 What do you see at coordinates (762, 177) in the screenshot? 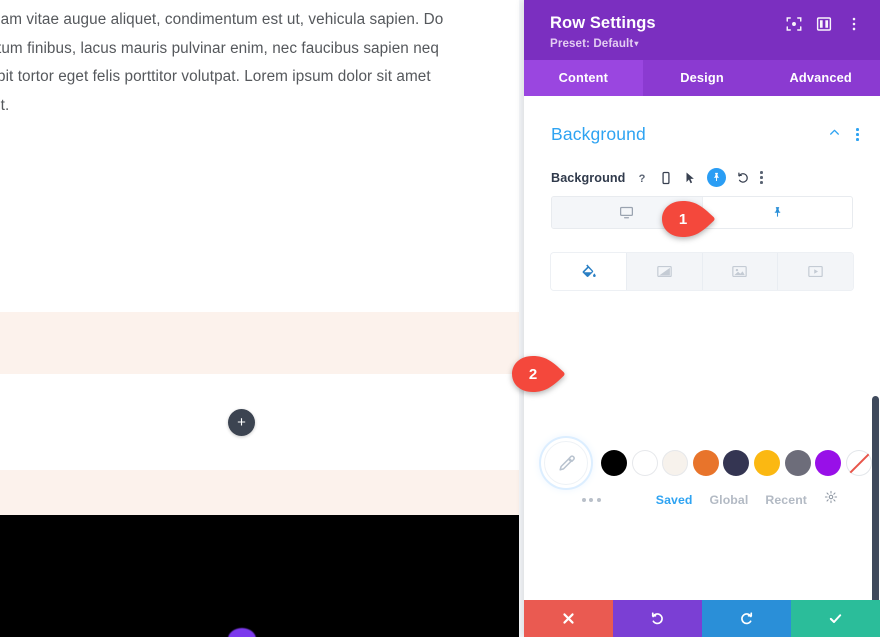
I see `field-more-vertical-icon` at bounding box center [762, 177].